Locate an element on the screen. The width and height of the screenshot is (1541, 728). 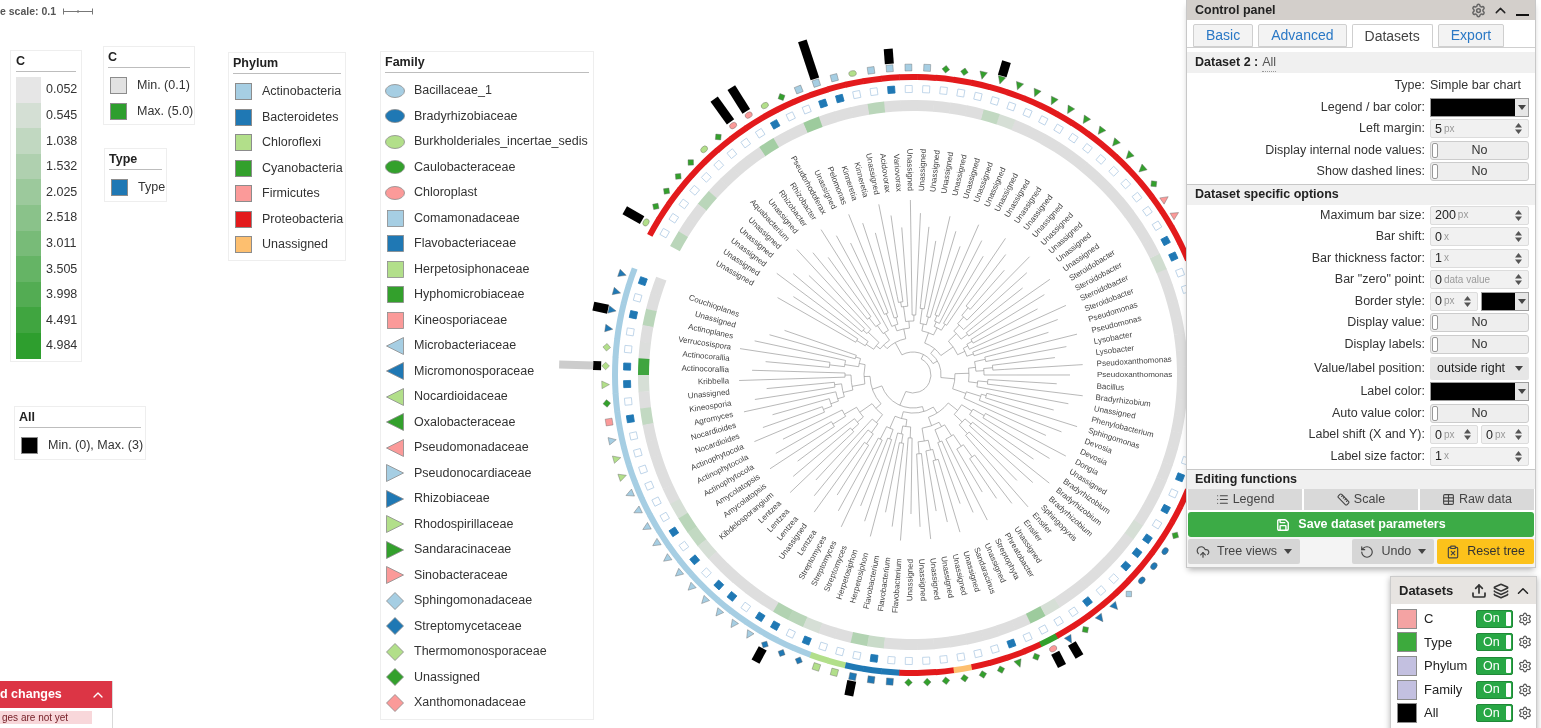
layers-icon is located at coordinates (1501, 590).